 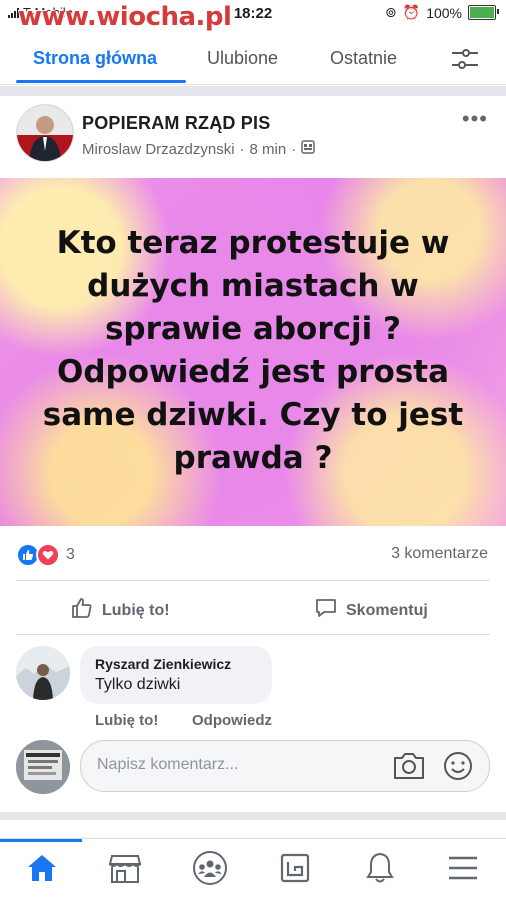 I want to click on feed-tabs: Strona główna Ulubione Ostatnie, so click(x=253, y=60).